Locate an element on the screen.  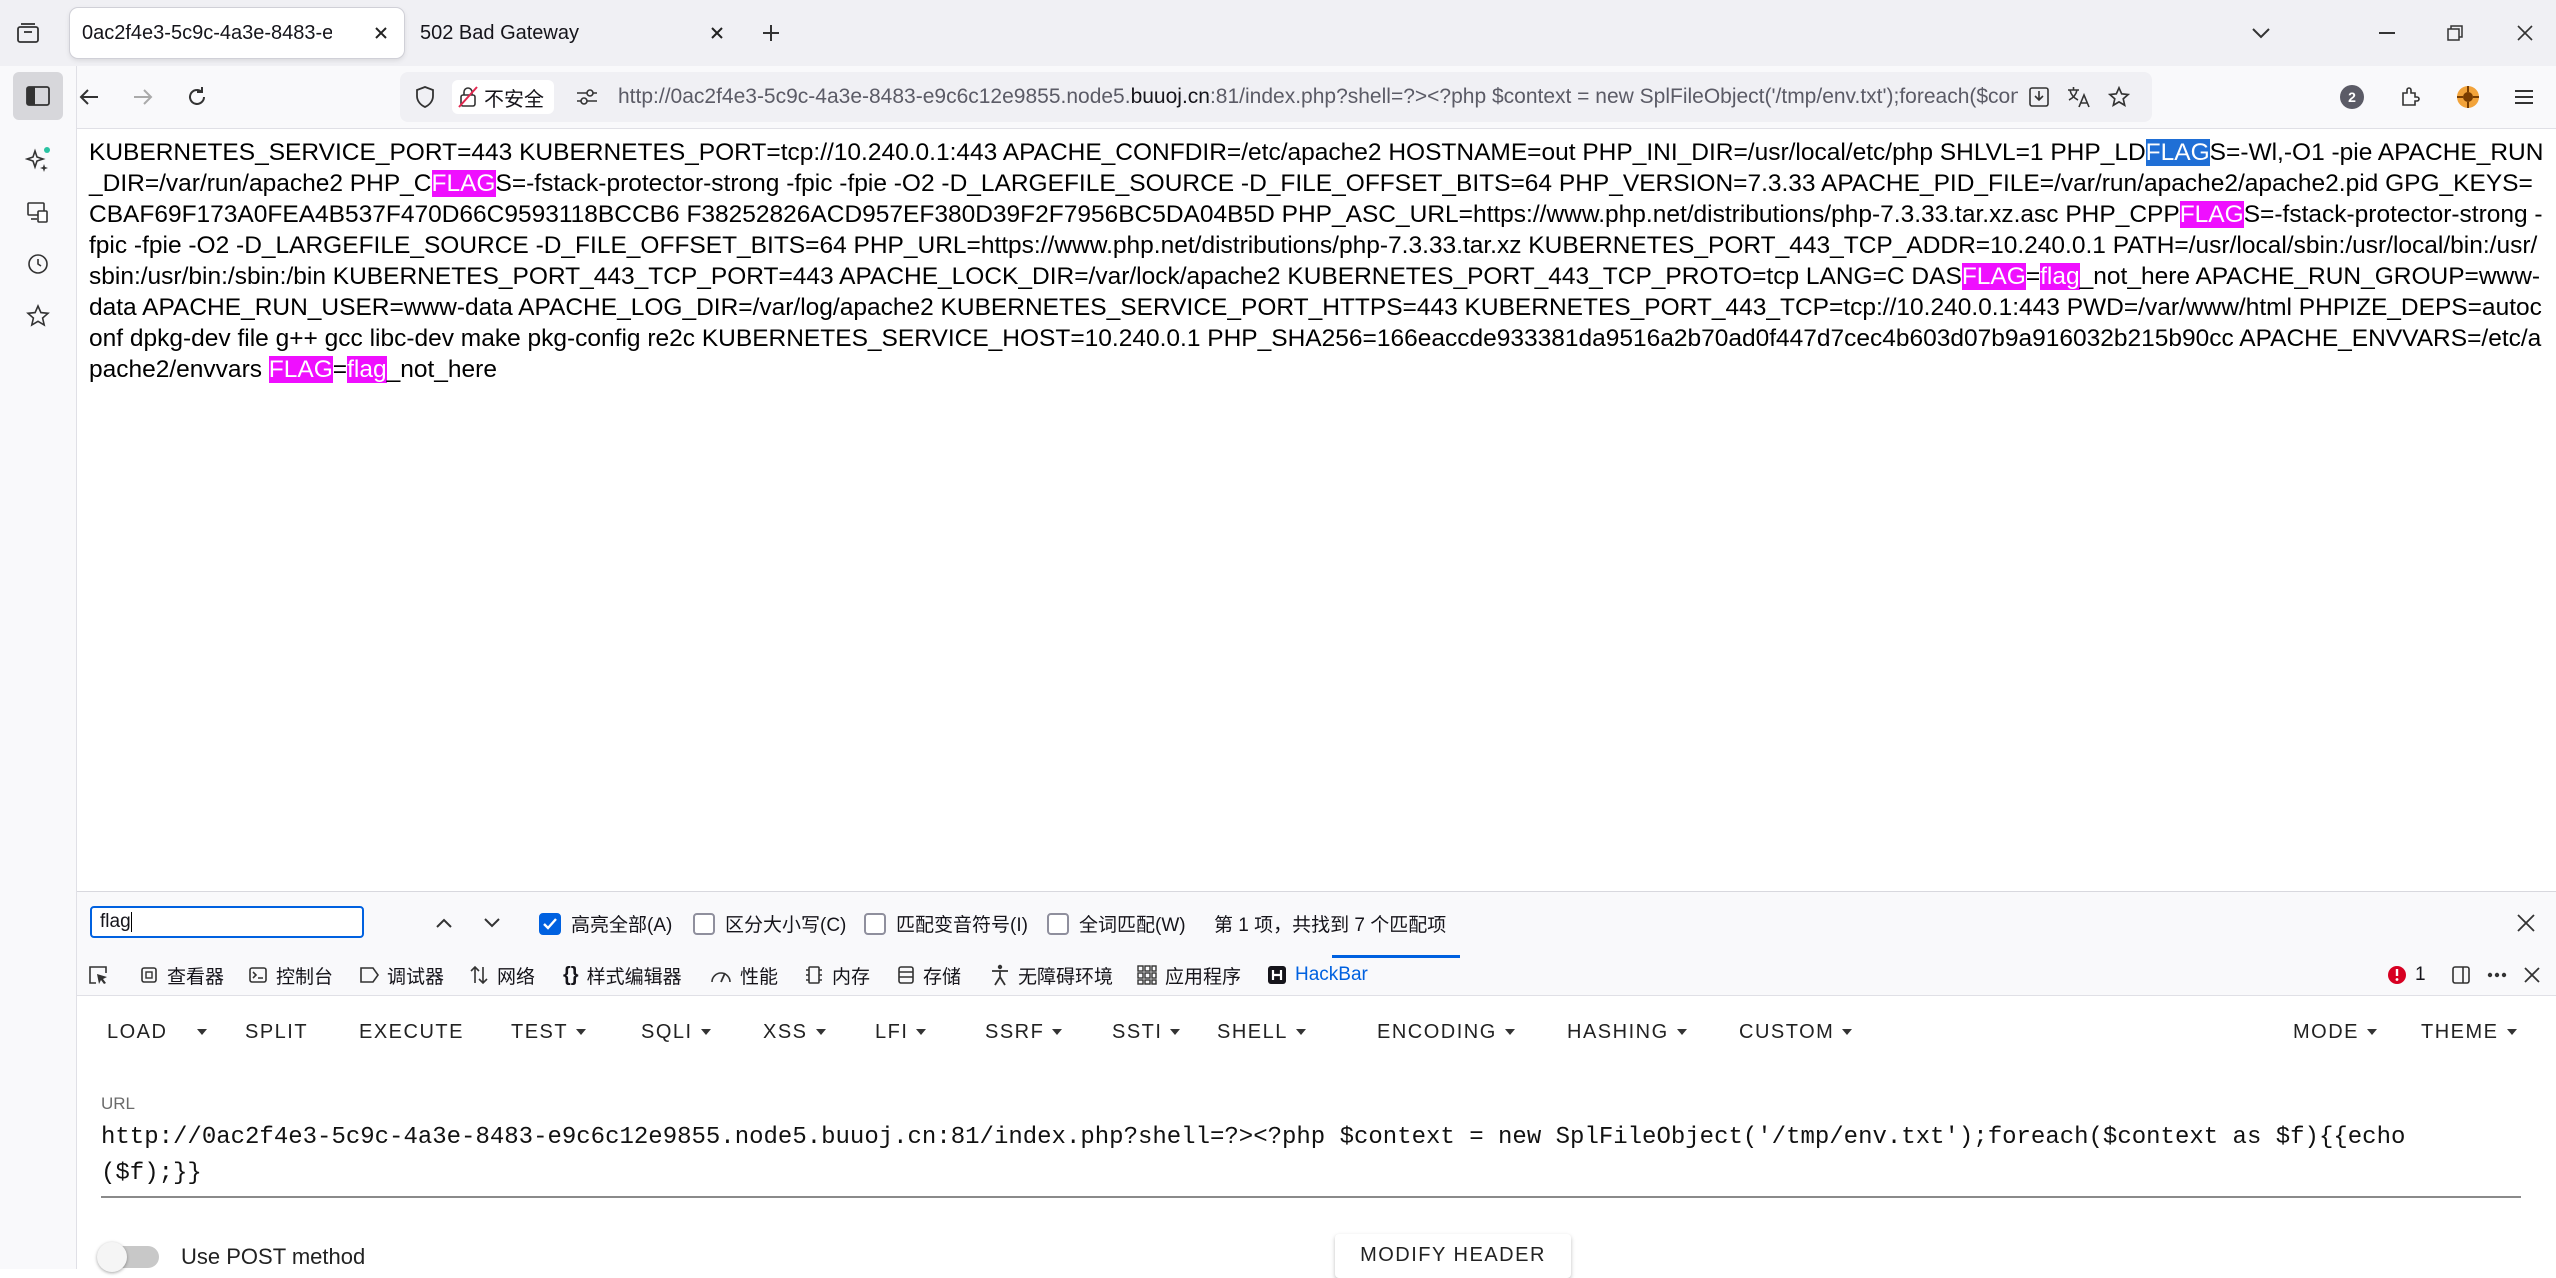
devtools-tab-performance: 性能 is located at coordinates (744, 975).